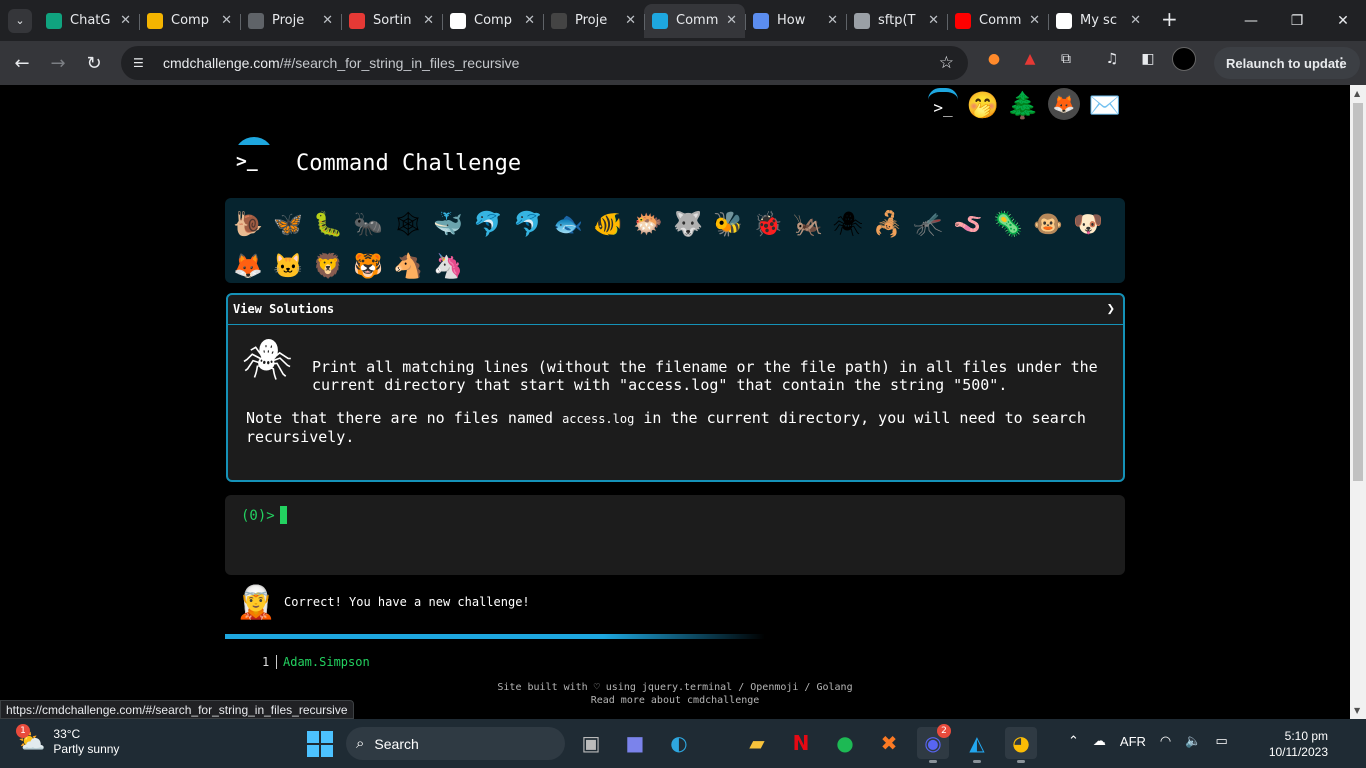 This screenshot has height=768, width=1366. Describe the element at coordinates (675, 535) in the screenshot. I see `terminal-input: (0)>` at that location.